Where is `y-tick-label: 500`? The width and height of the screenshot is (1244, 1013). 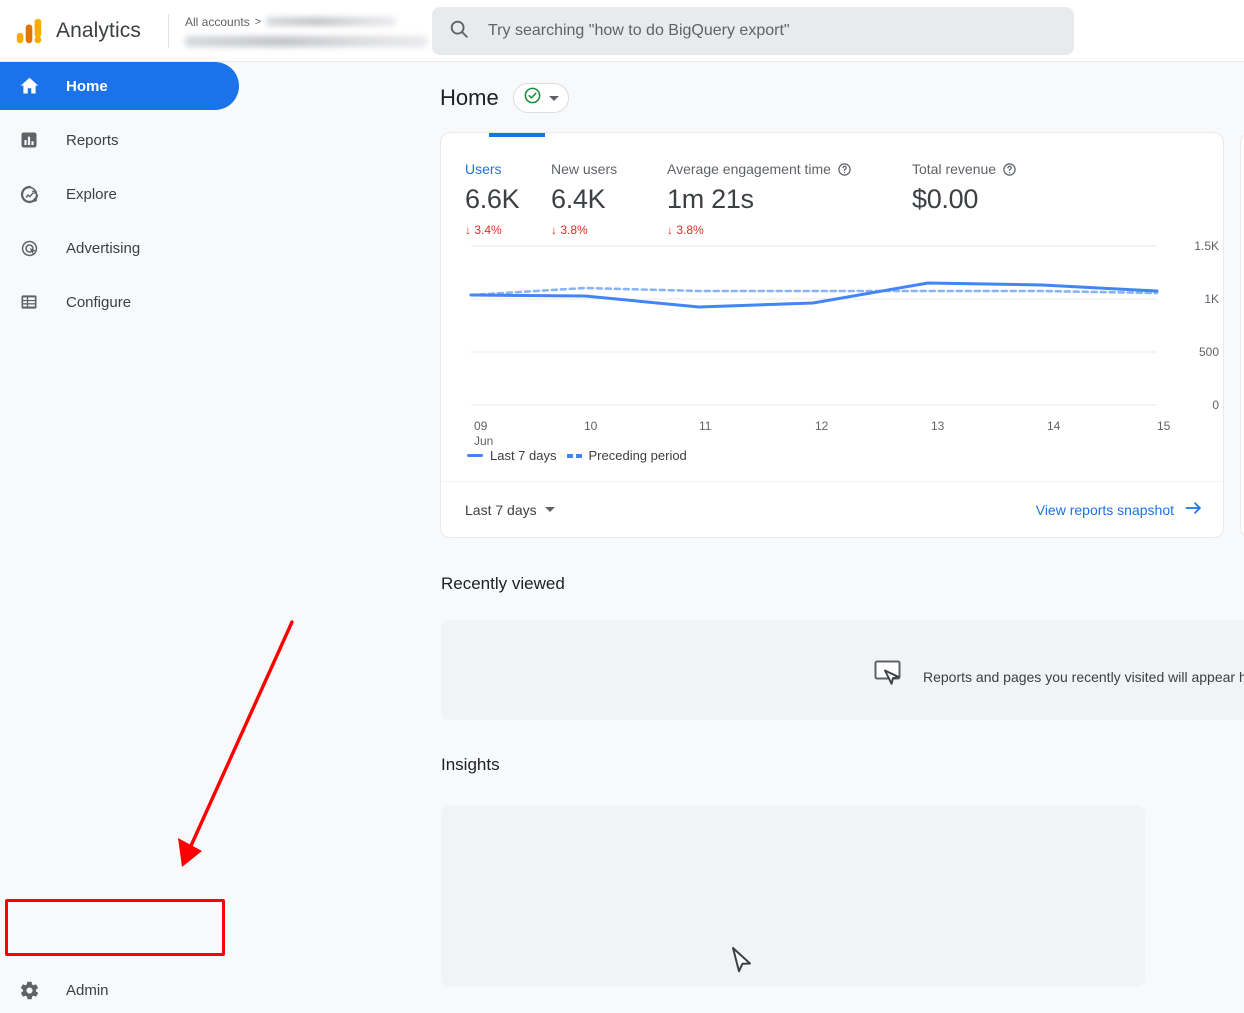
y-tick-label: 500 is located at coordinates (1208, 352).